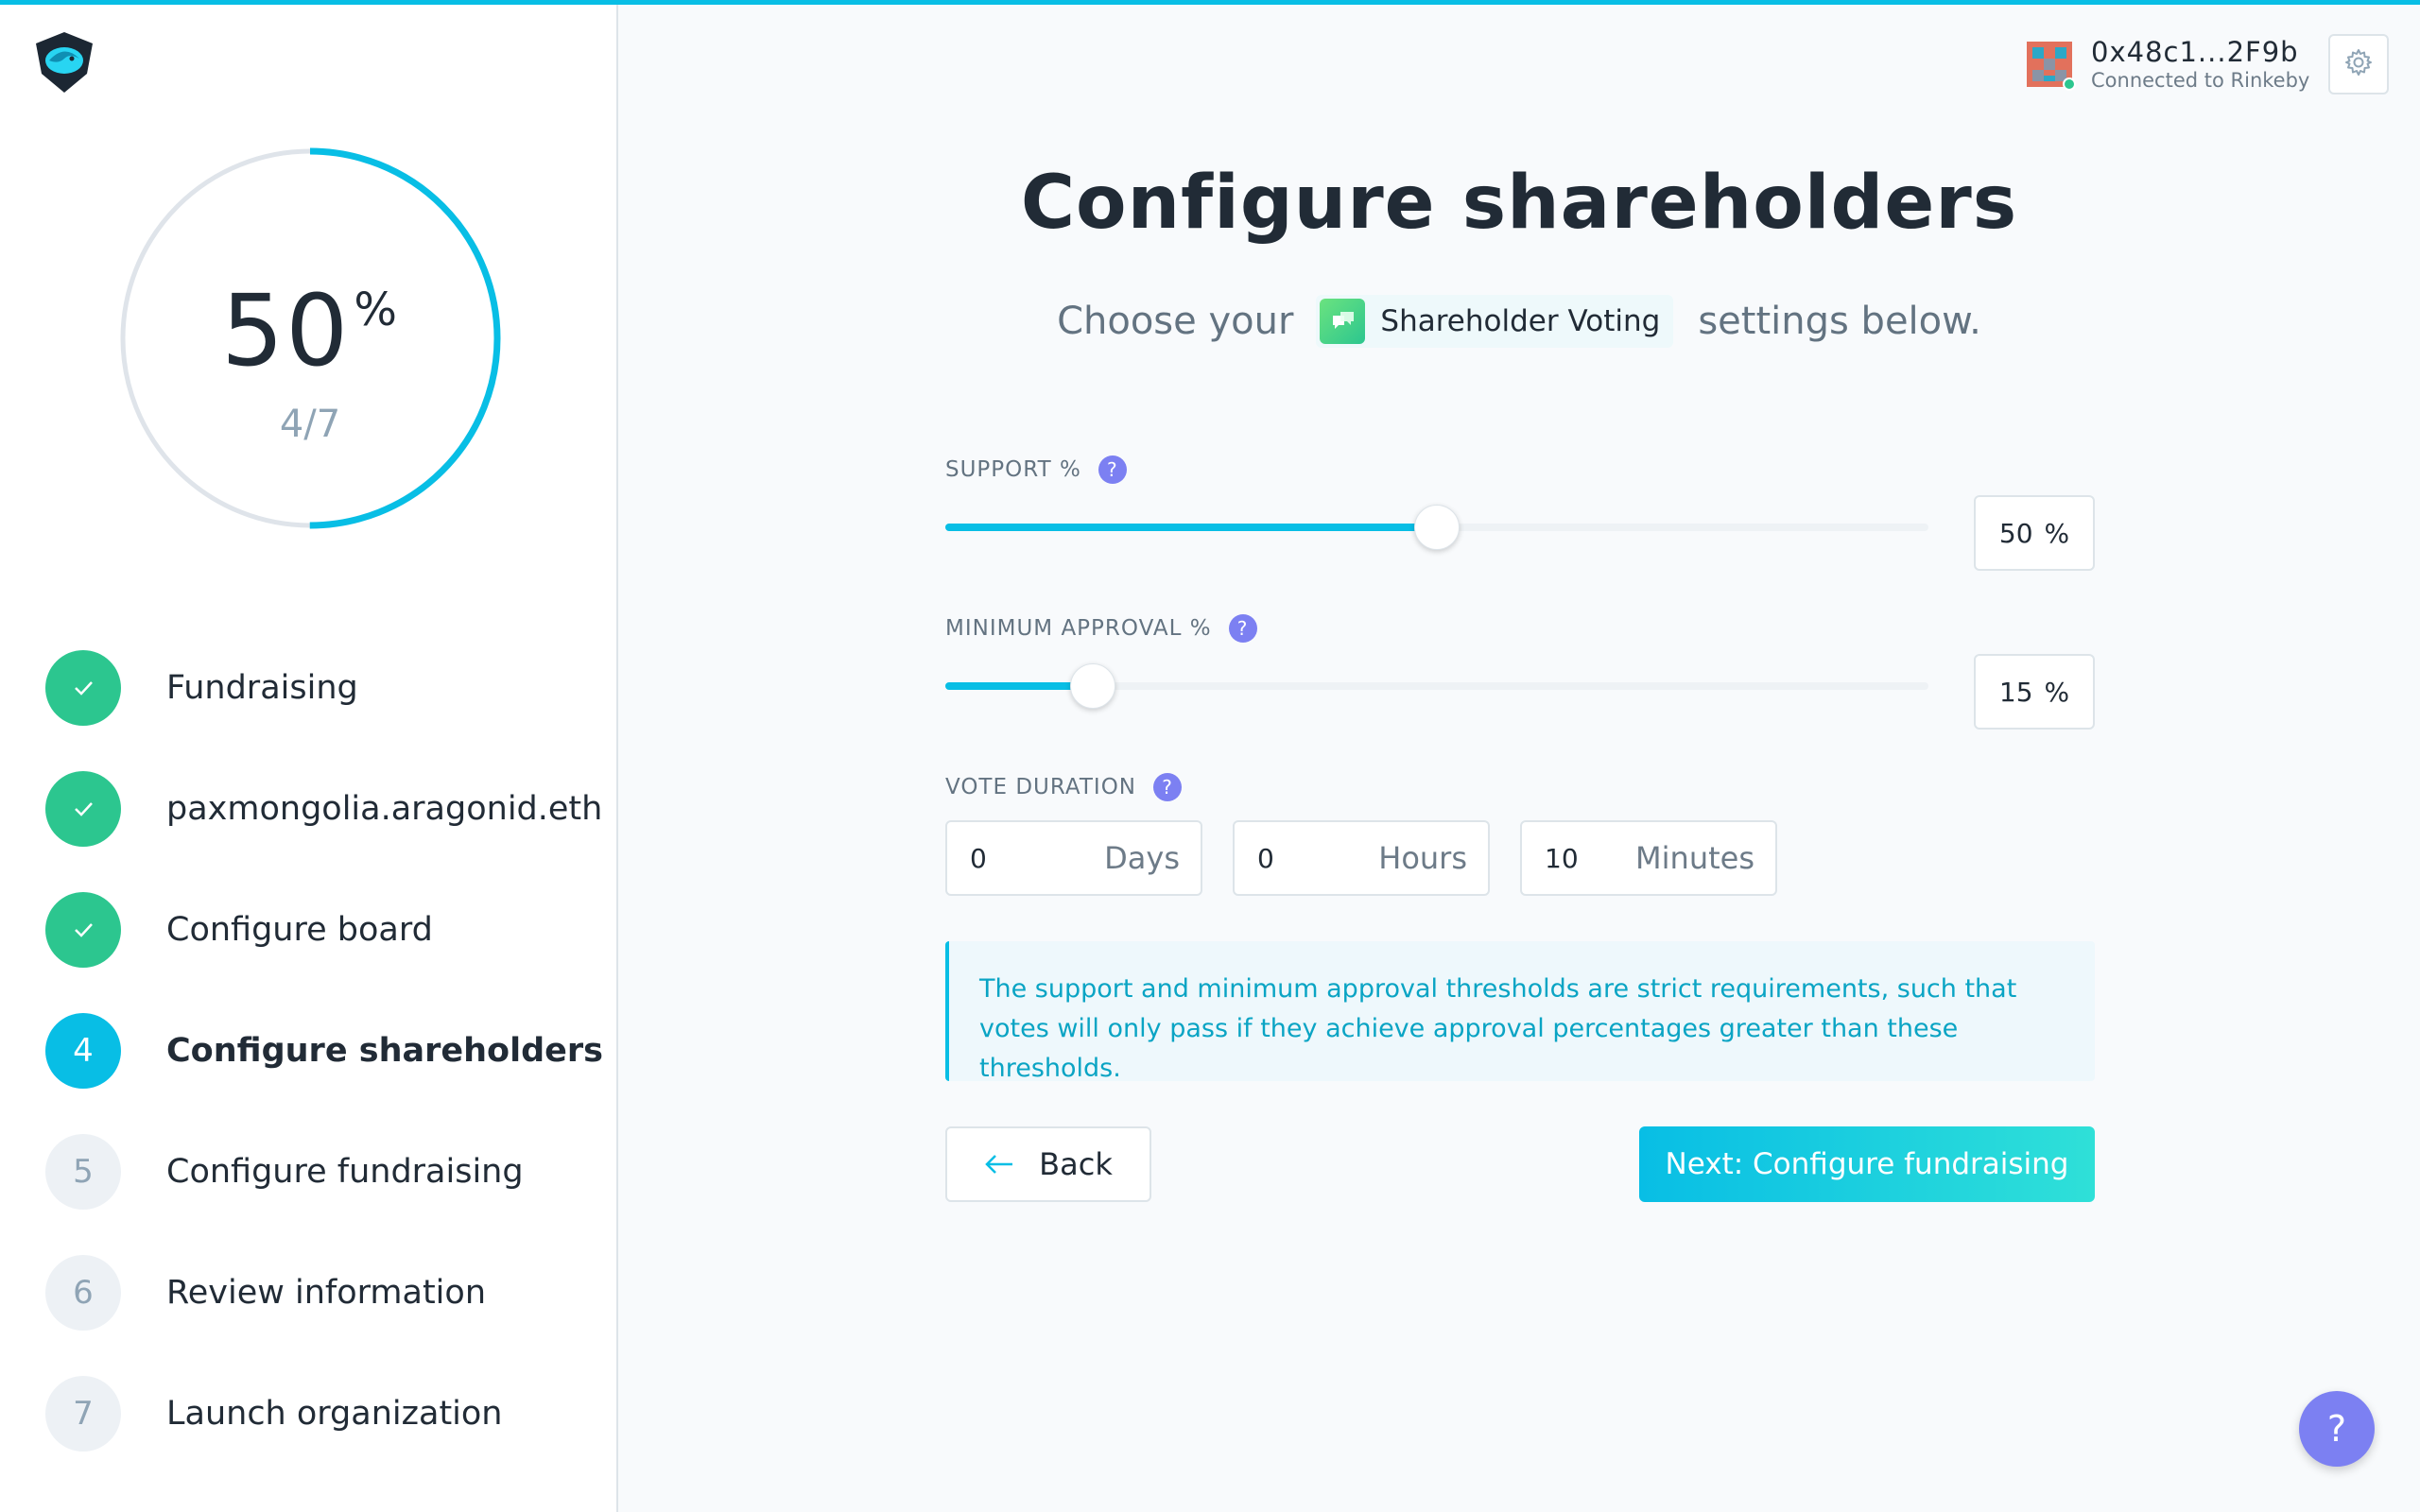  I want to click on step-number: 7, so click(83, 1414).